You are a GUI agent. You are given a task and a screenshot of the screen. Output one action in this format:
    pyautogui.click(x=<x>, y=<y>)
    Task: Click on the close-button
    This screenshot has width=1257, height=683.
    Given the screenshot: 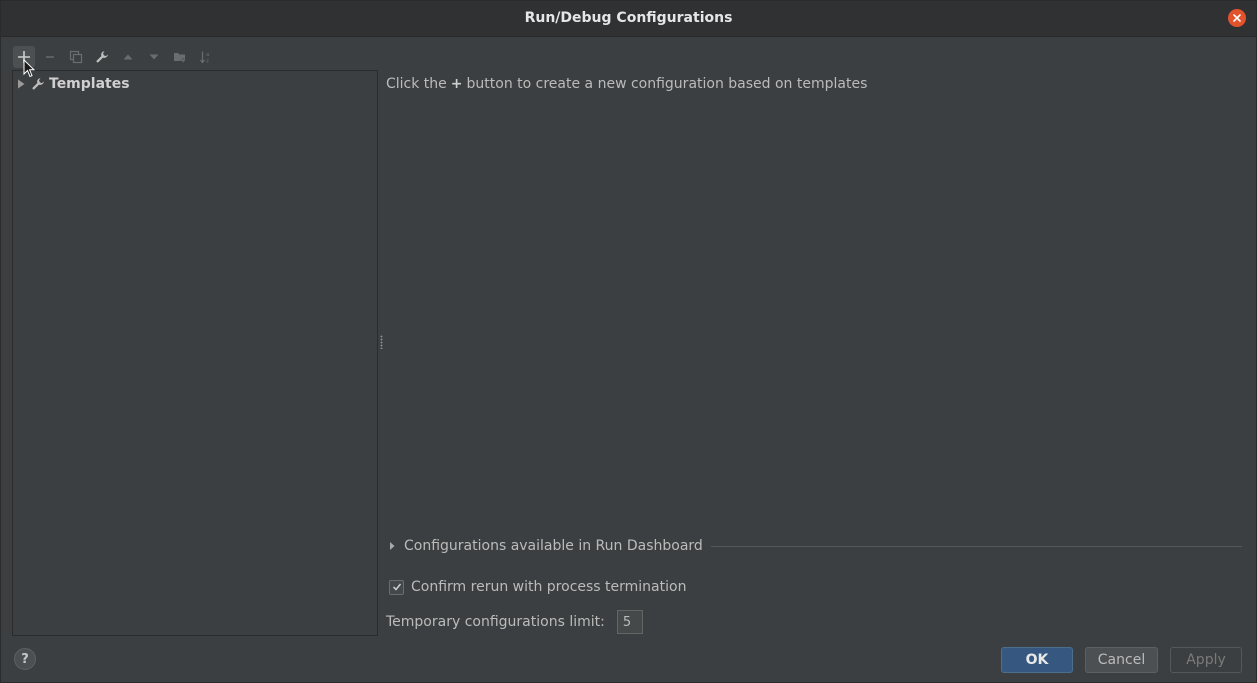 What is the action you would take?
    pyautogui.click(x=1237, y=18)
    